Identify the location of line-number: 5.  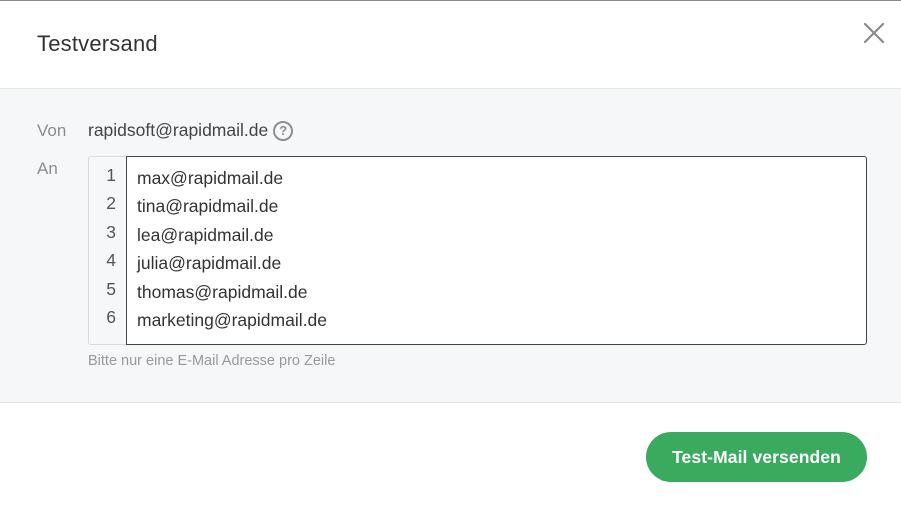
(111, 288).